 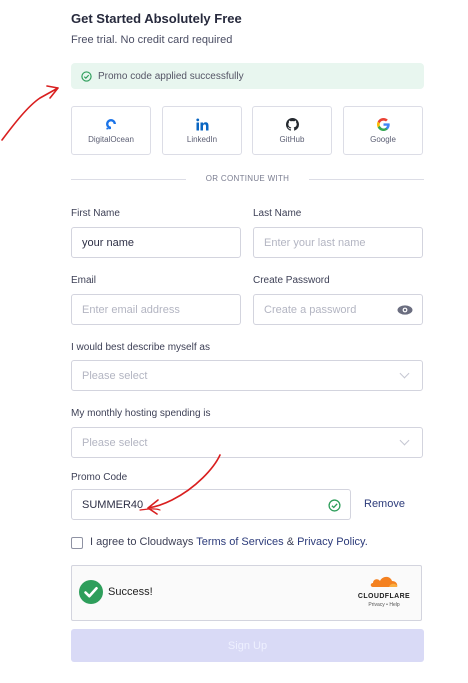 I want to click on google-button: Google, so click(x=383, y=130).